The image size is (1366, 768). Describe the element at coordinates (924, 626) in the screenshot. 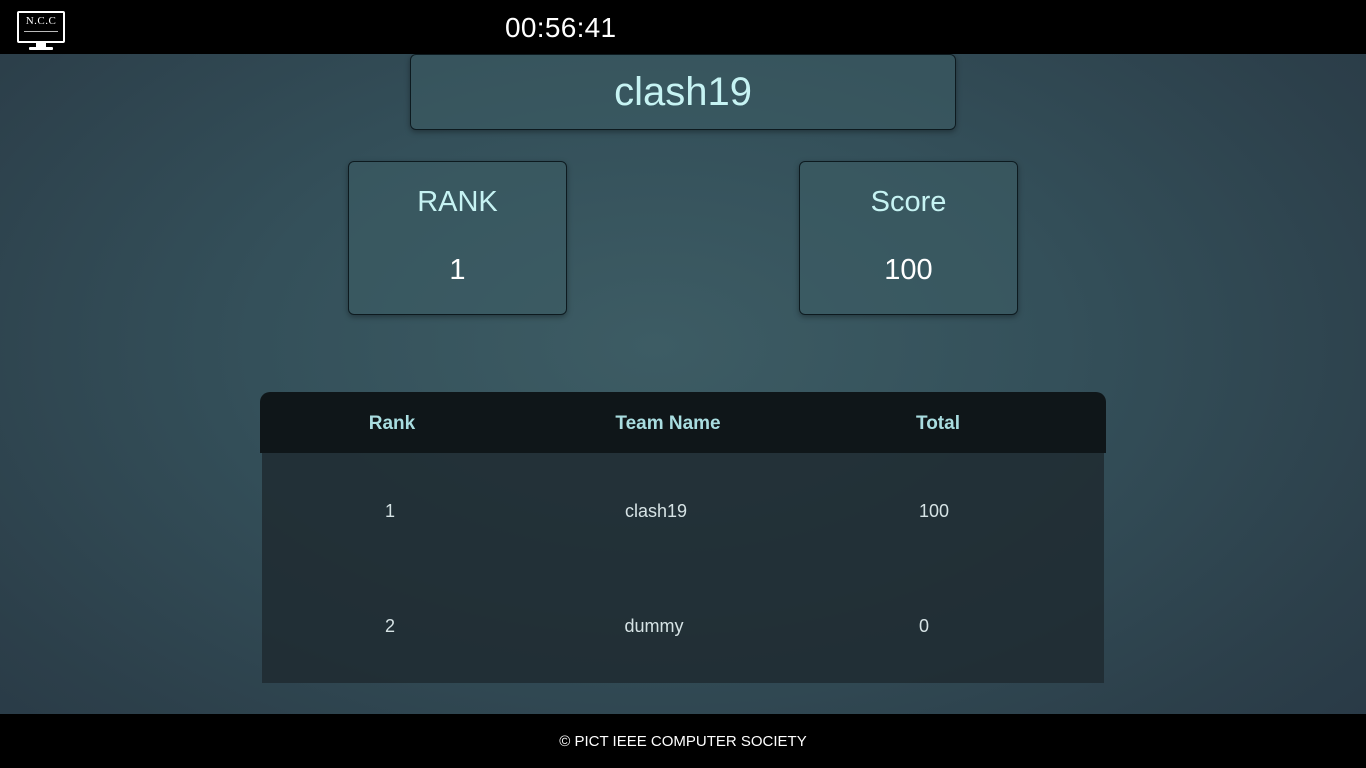

I see `cell-total: 0` at that location.